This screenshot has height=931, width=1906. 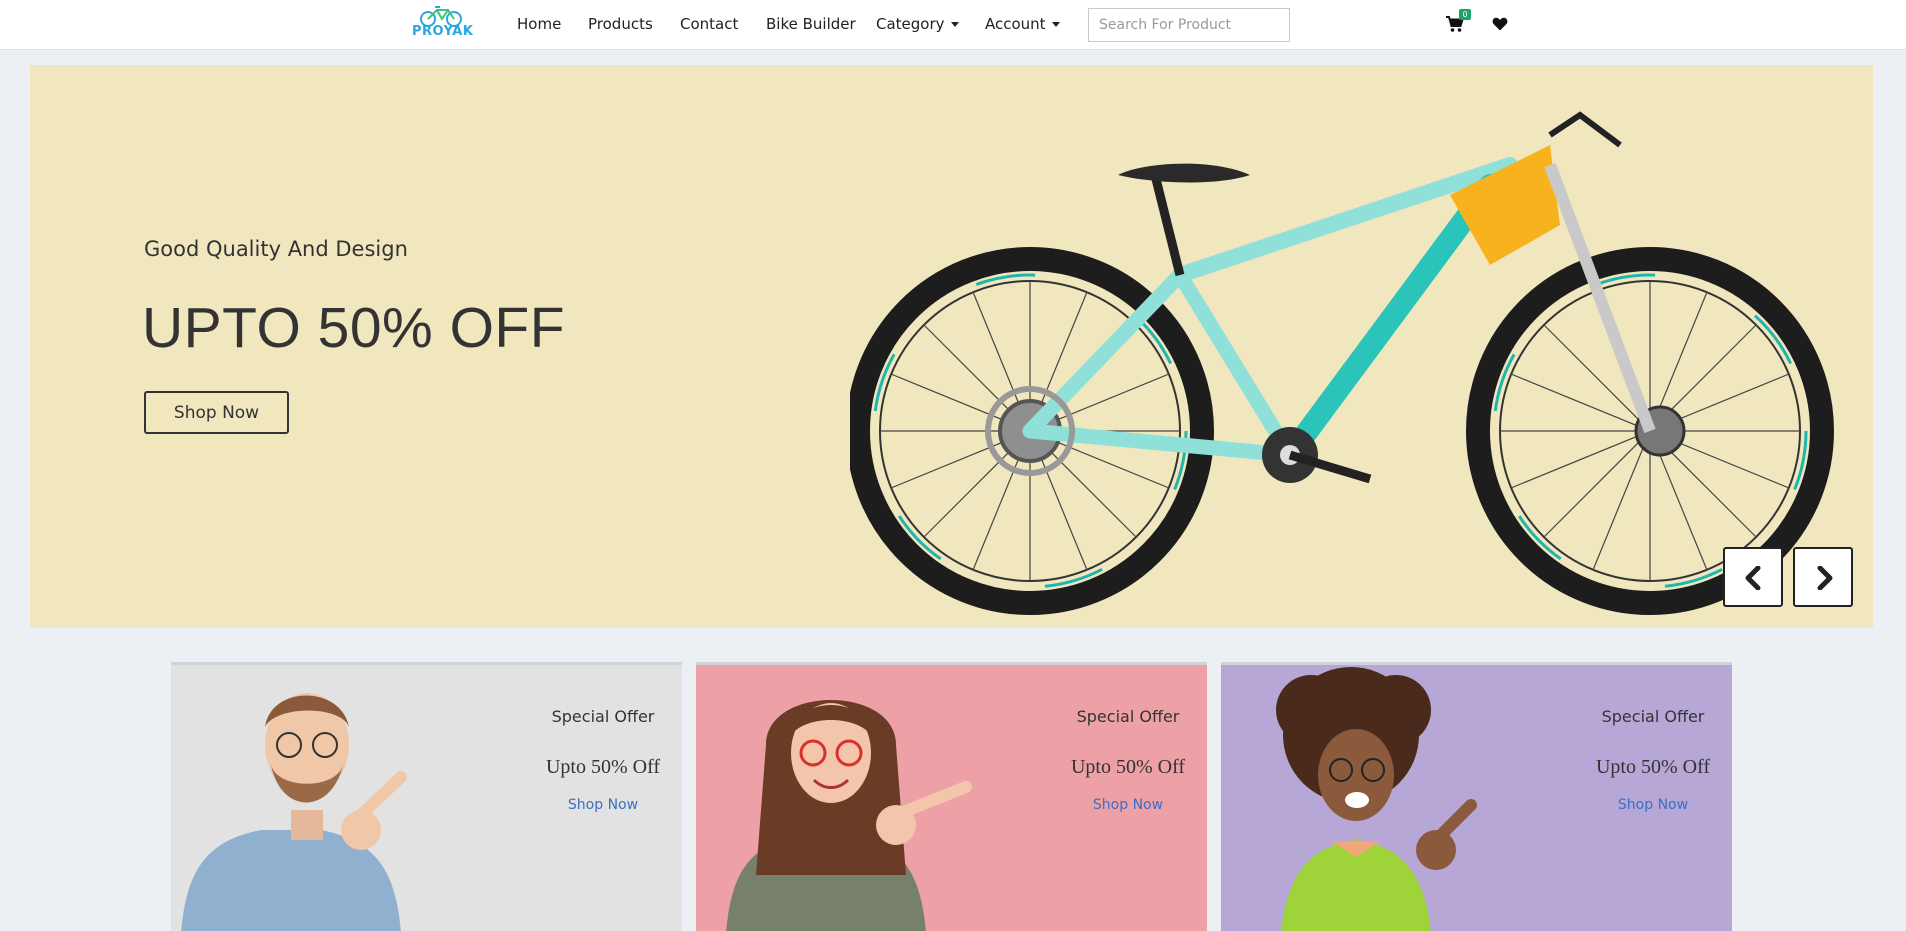 I want to click on nav-category-dropdown: Category, so click(x=917, y=24).